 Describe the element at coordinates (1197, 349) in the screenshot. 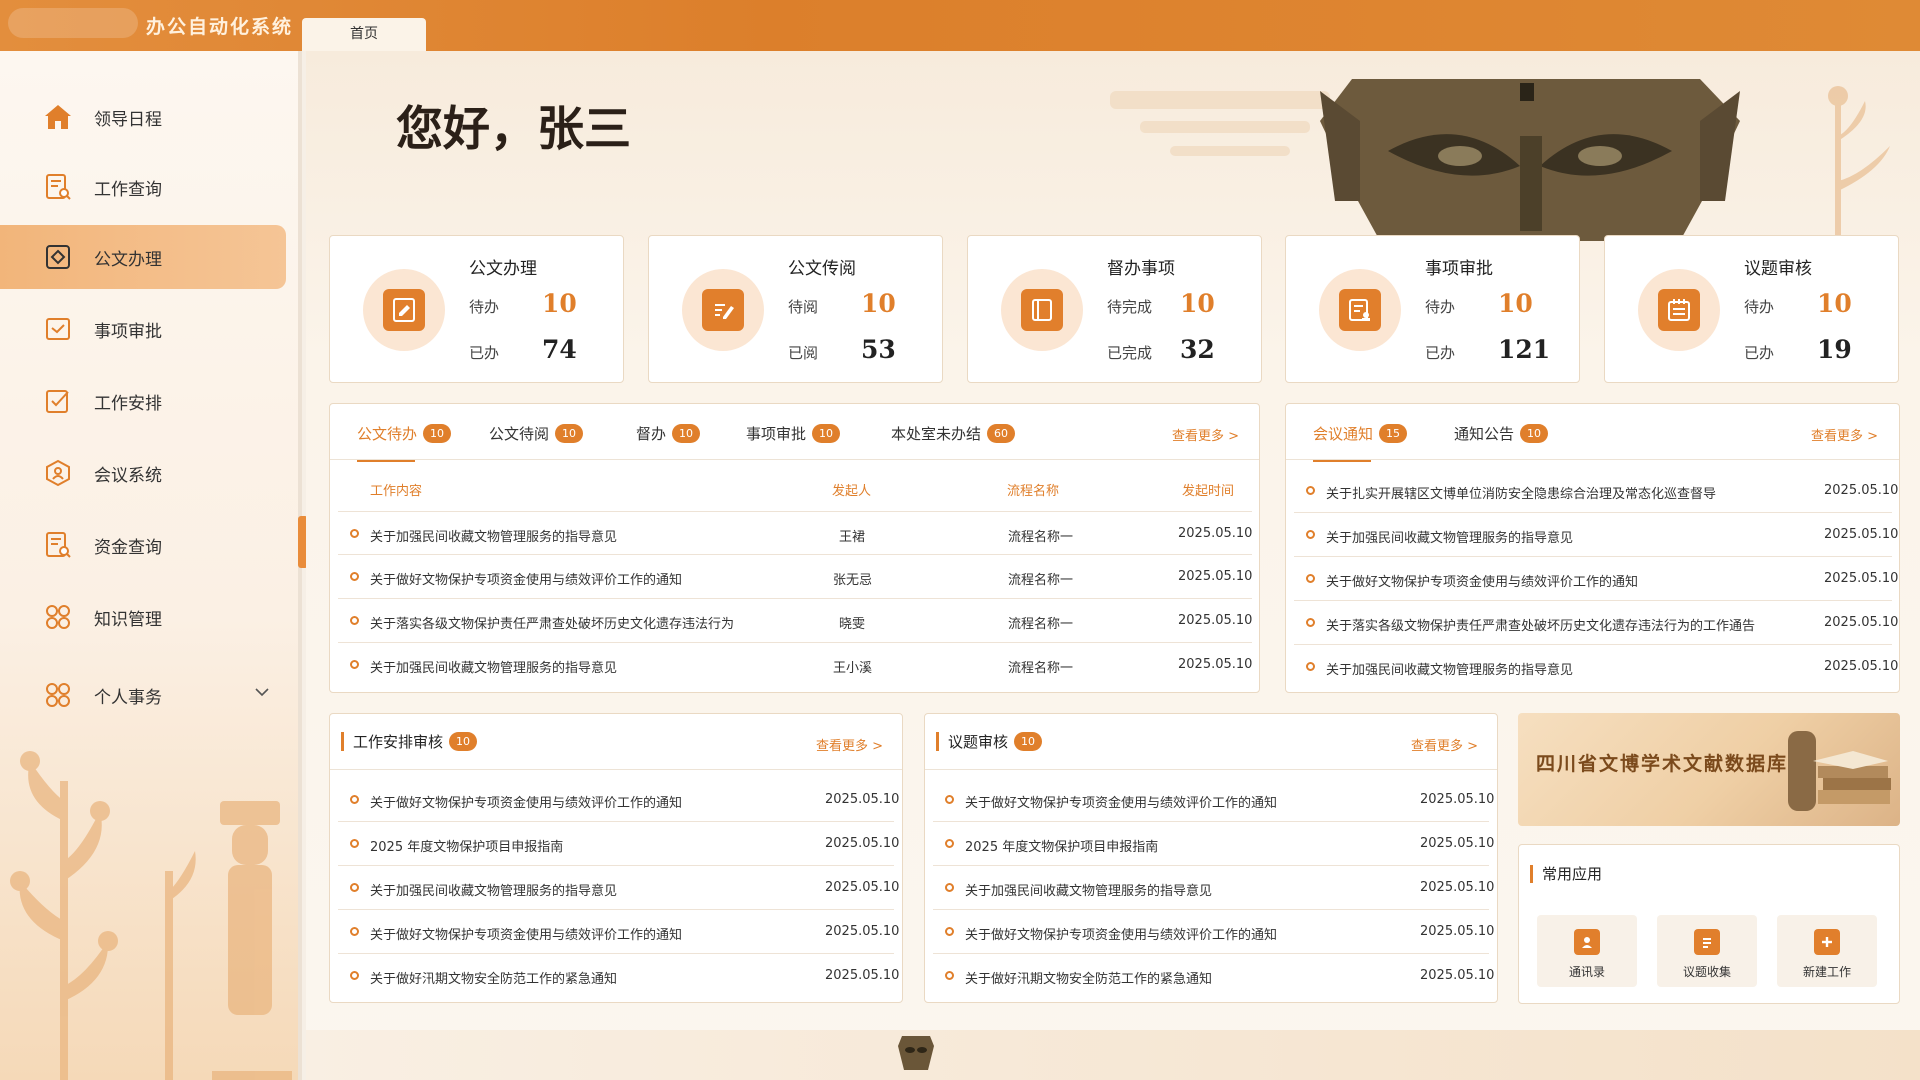

I see `card-done-count: 32` at that location.